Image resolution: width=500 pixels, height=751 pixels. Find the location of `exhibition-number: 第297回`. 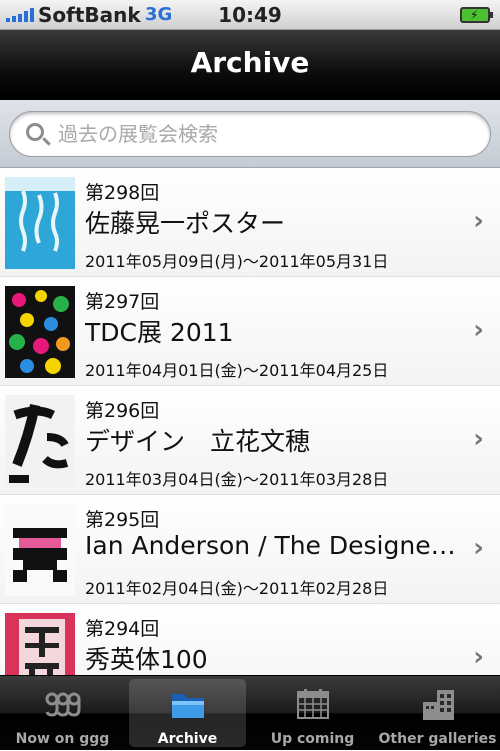

exhibition-number: 第297回 is located at coordinates (122, 302).